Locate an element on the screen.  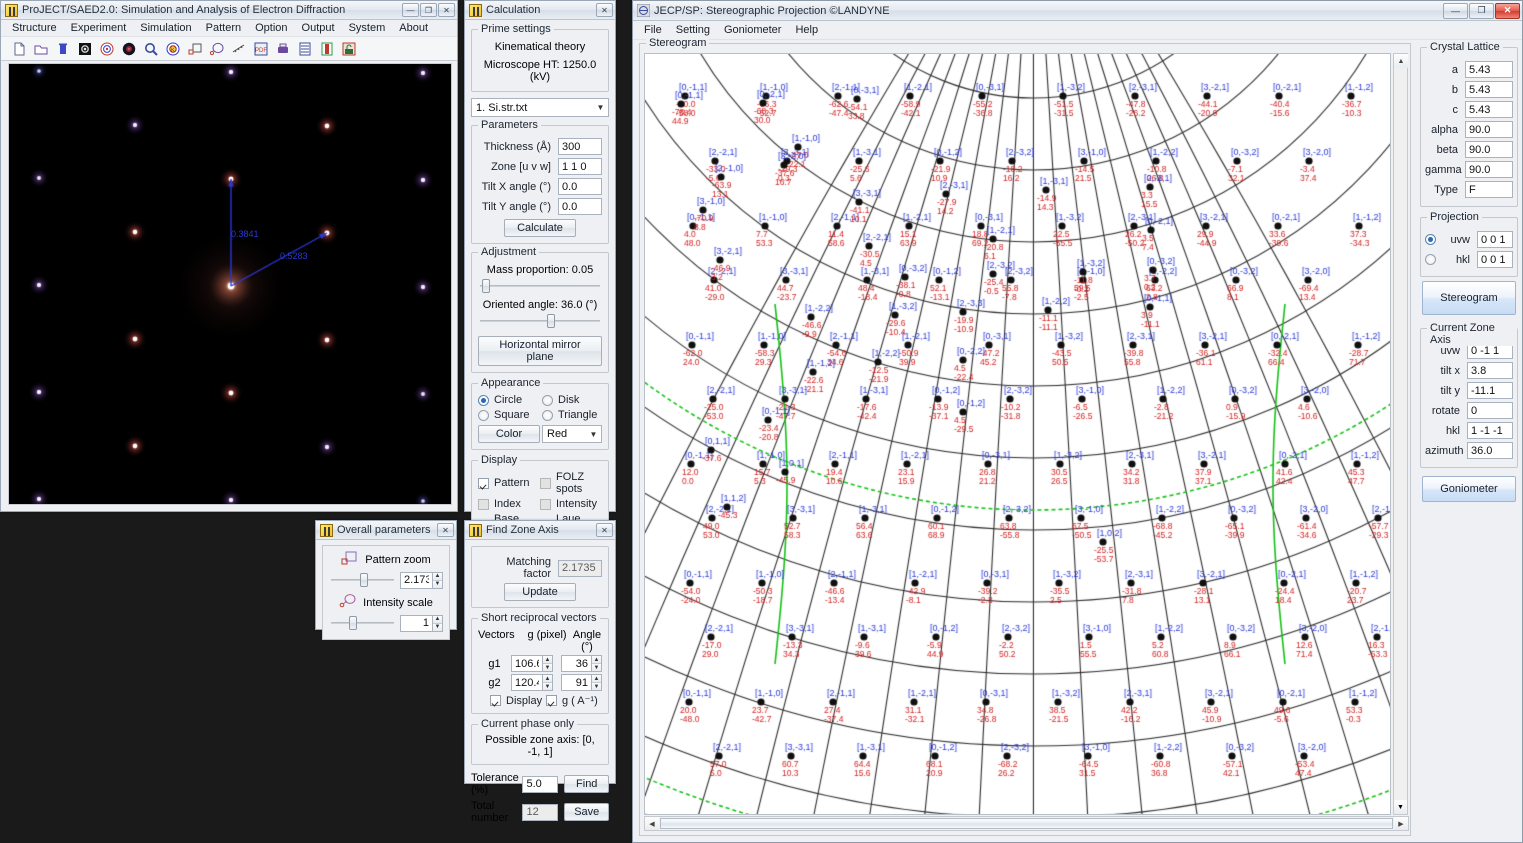
pattern-zoom-input is located at coordinates (416, 580).